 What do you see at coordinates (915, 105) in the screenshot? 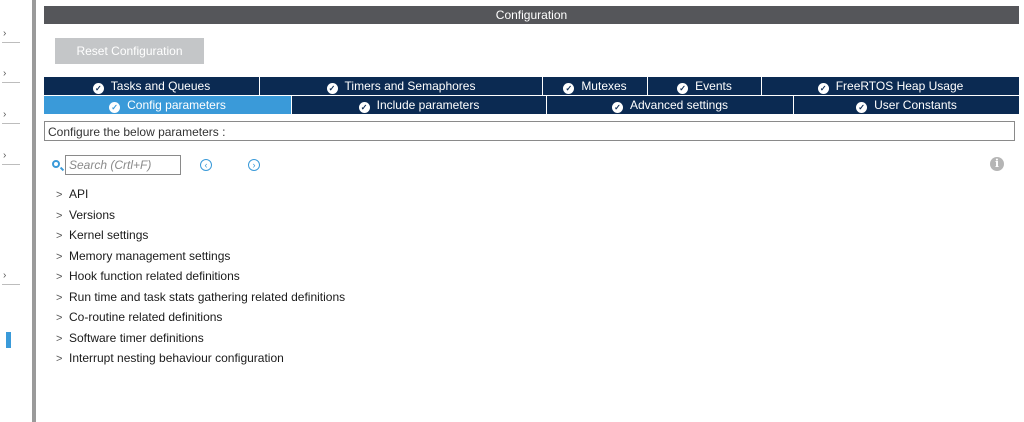
I see `tab-label: User Constants` at bounding box center [915, 105].